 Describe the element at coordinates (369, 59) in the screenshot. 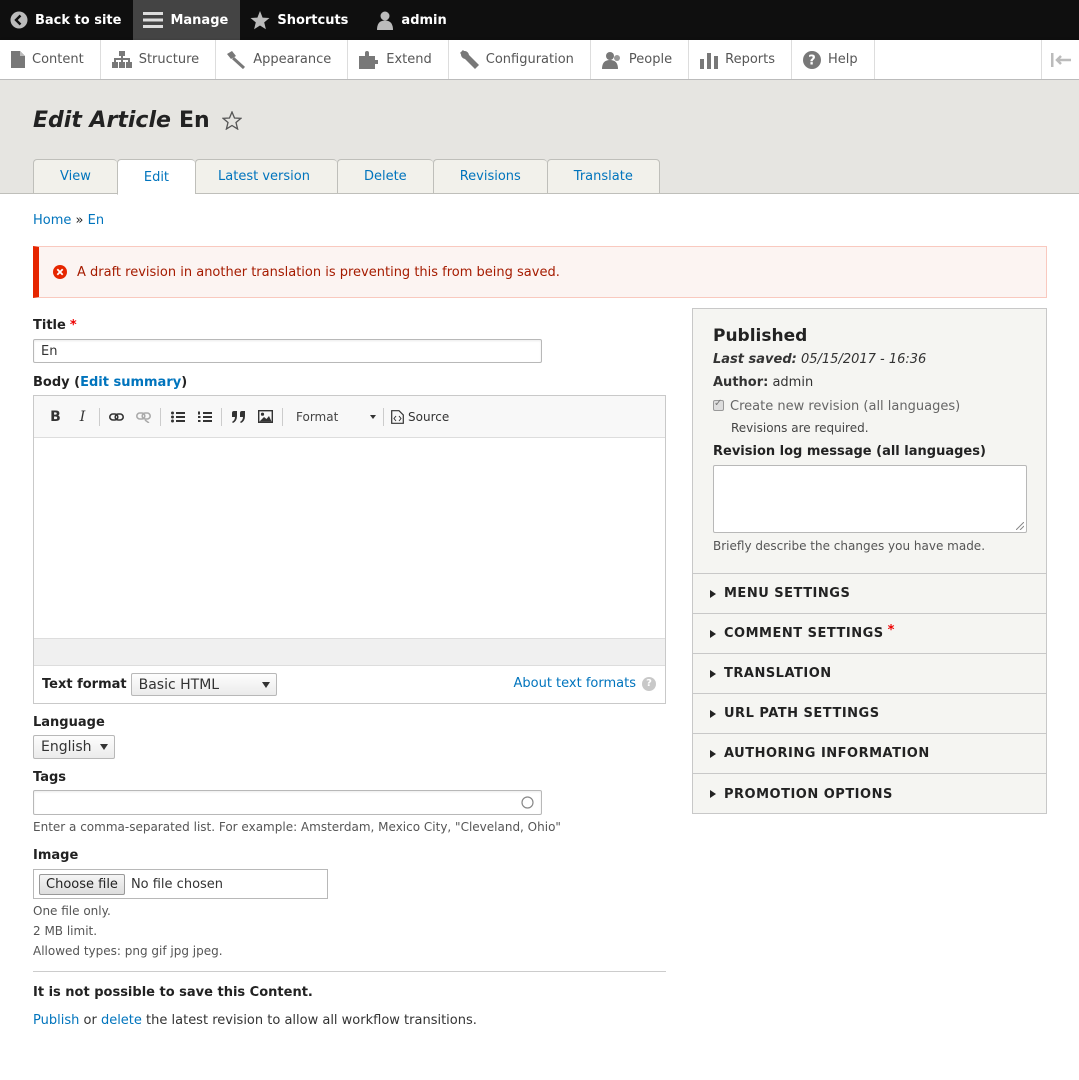

I see `puzzle-icon` at that location.